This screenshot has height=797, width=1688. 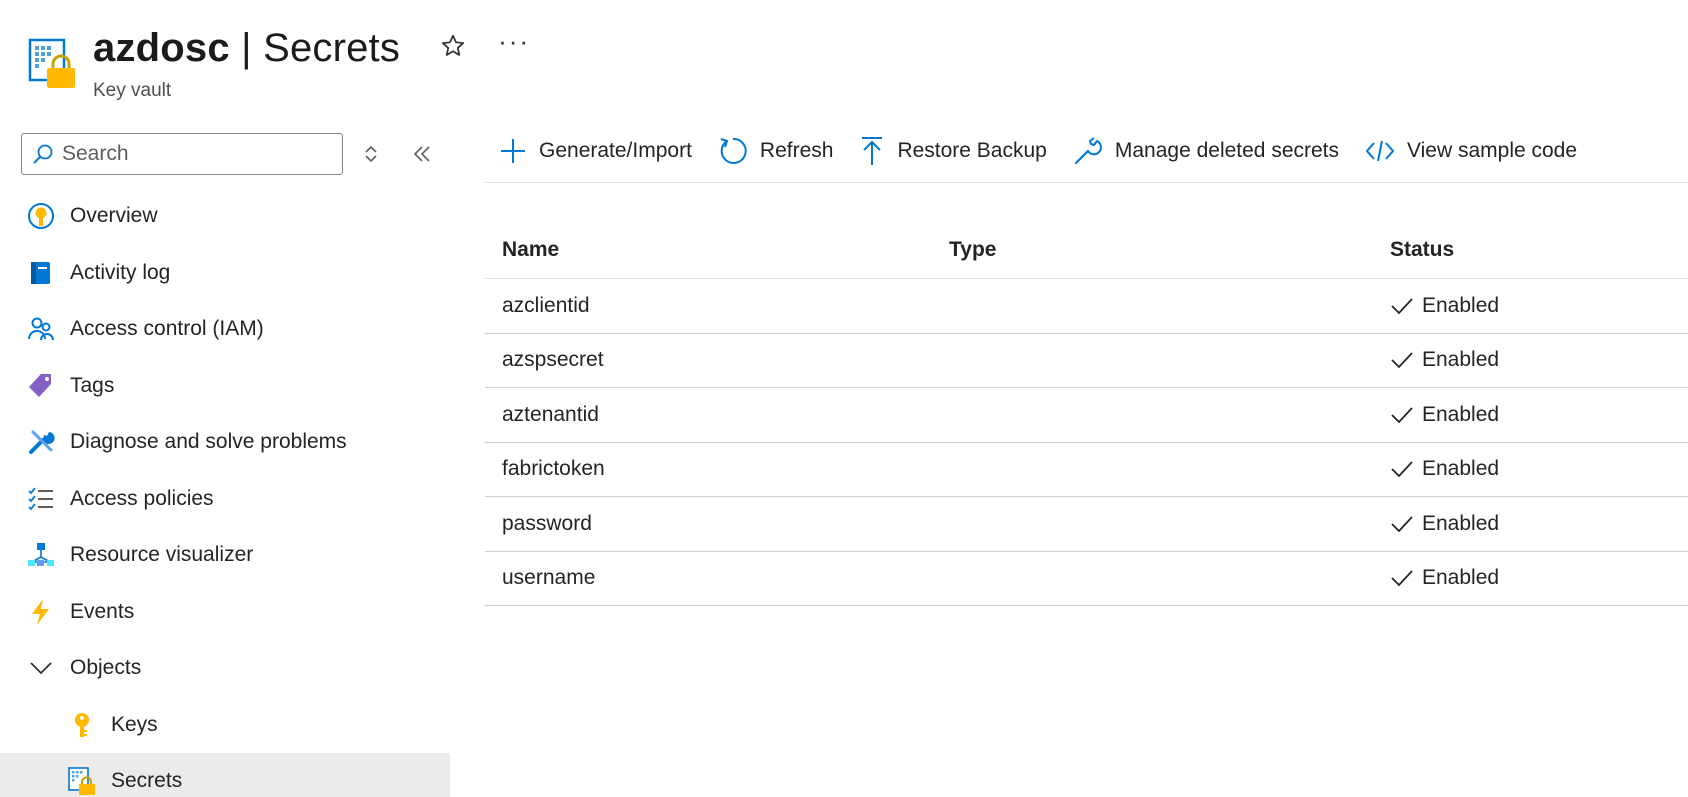 I want to click on manage-deleted-secrets-button: Manage deleted secrets, so click(x=1206, y=151).